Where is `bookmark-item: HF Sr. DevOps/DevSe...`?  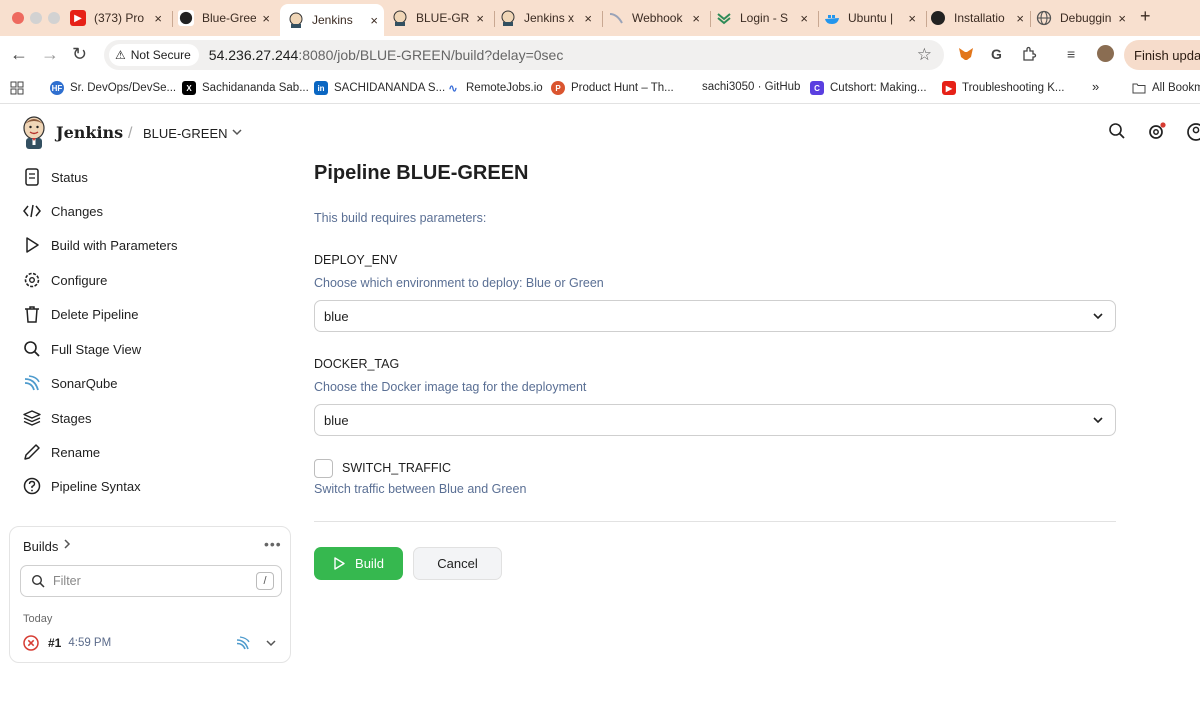 bookmark-item: HF Sr. DevOps/DevSe... is located at coordinates (113, 88).